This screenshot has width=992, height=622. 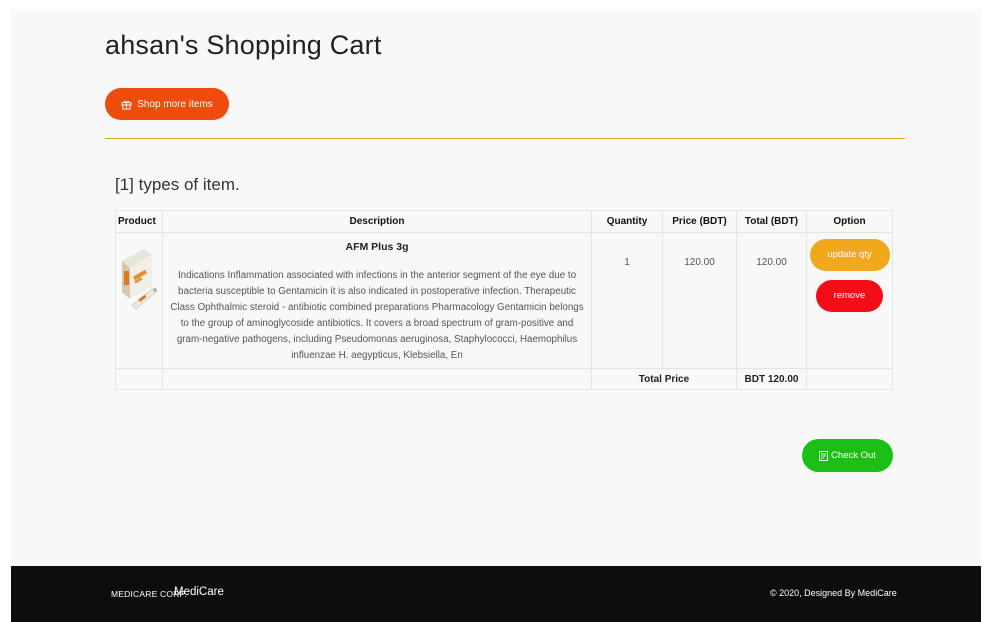 I want to click on checkout-label: Check Out, so click(x=853, y=455).